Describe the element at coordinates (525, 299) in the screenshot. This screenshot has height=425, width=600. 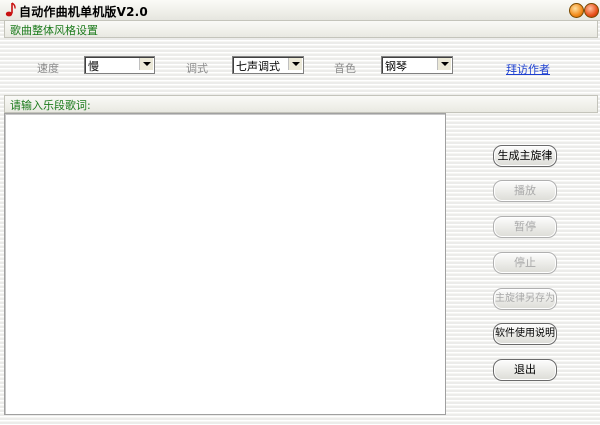
I see `save-melody-as-button: 主旋律另存为` at that location.